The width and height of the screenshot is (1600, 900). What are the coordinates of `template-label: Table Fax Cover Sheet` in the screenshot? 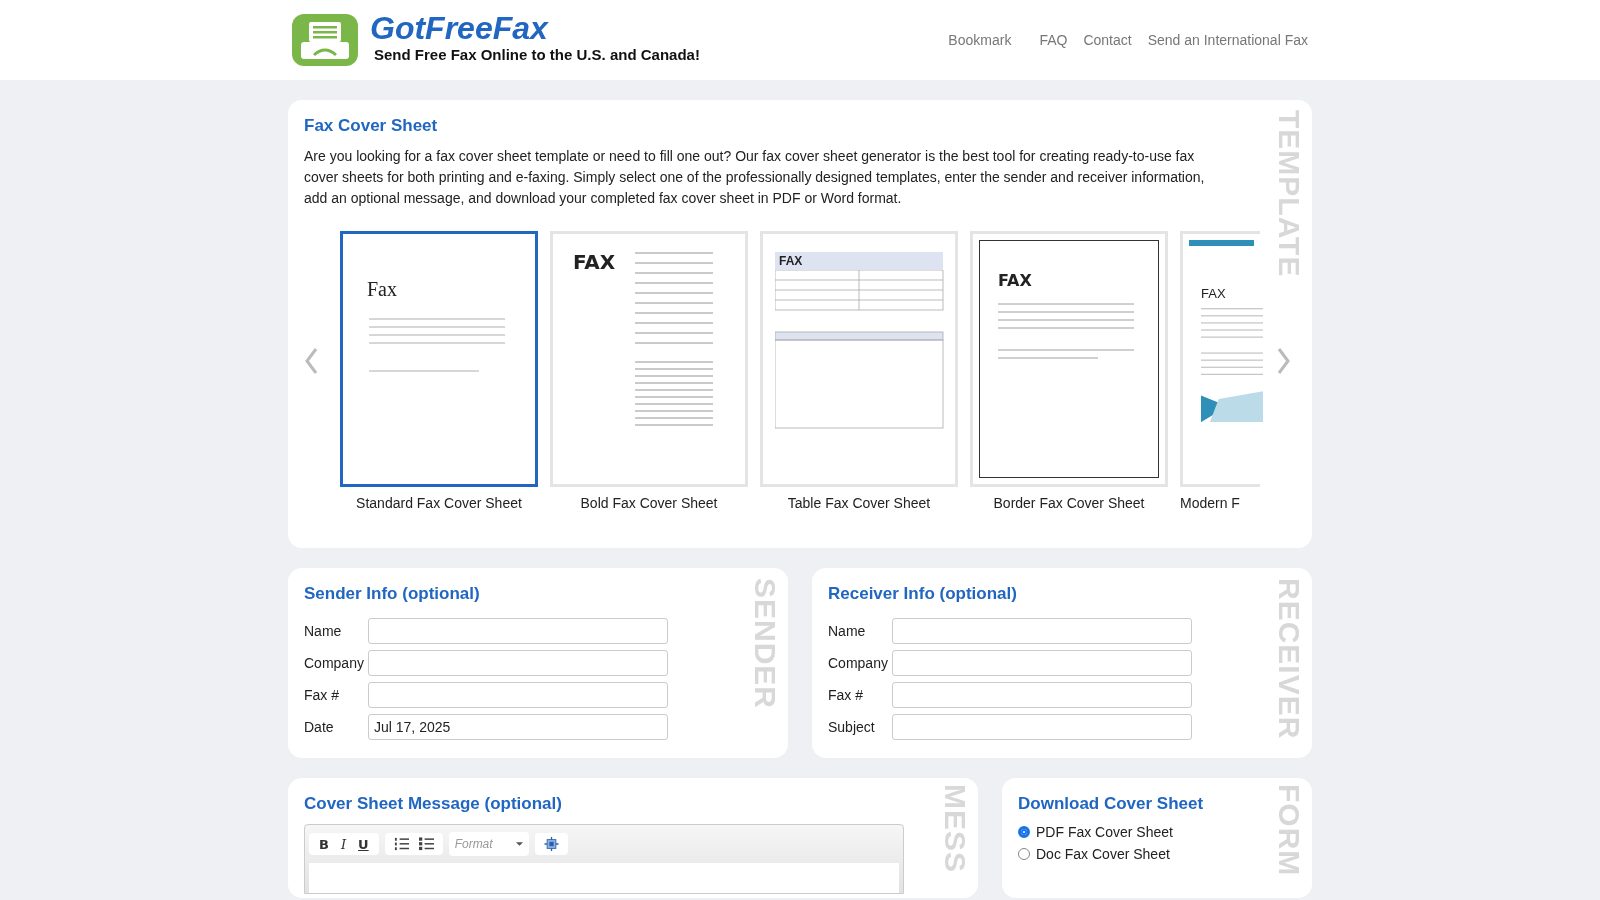 It's located at (859, 503).